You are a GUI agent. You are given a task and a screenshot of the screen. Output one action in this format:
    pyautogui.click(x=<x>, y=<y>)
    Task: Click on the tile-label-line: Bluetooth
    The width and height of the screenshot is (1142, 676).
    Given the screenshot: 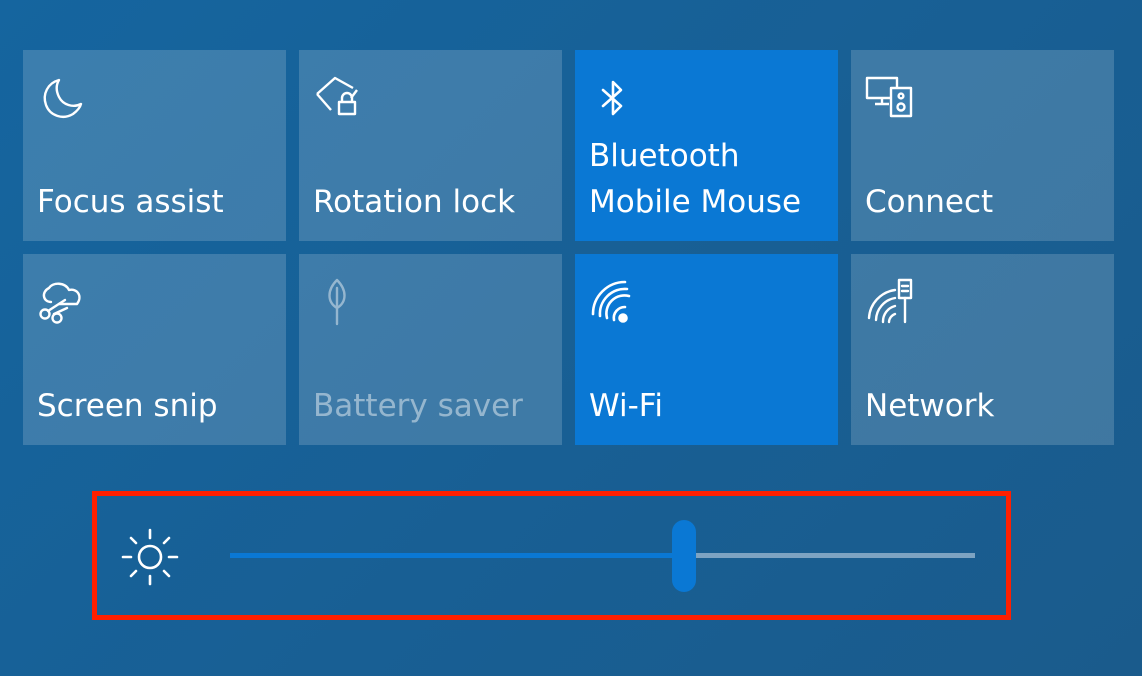 What is the action you would take?
    pyautogui.click(x=664, y=156)
    